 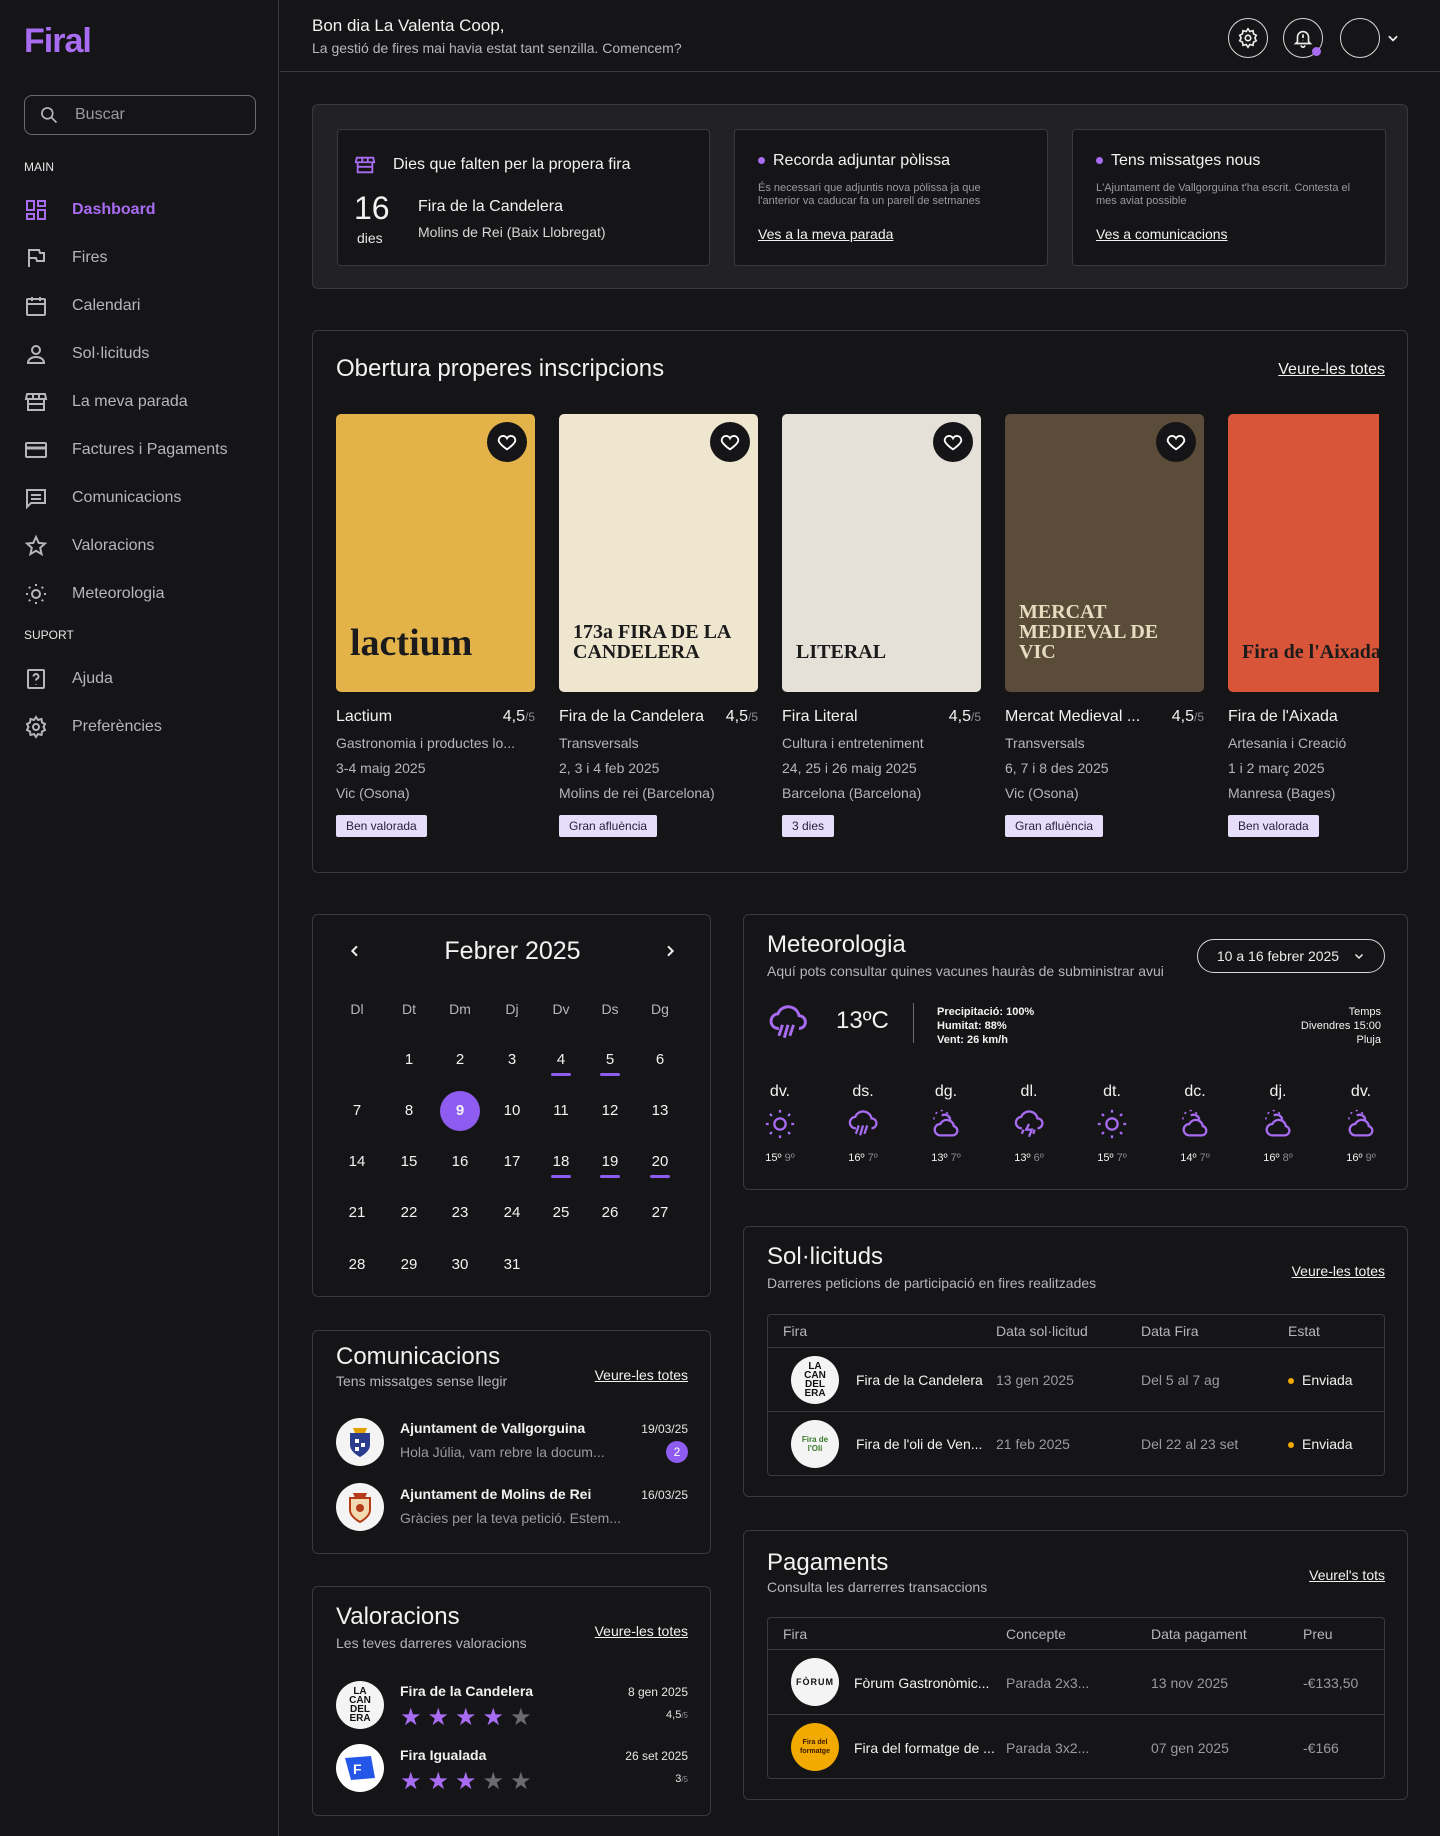 What do you see at coordinates (102, 498) in the screenshot?
I see `sidebar-item-comunicacions: Comunicacions` at bounding box center [102, 498].